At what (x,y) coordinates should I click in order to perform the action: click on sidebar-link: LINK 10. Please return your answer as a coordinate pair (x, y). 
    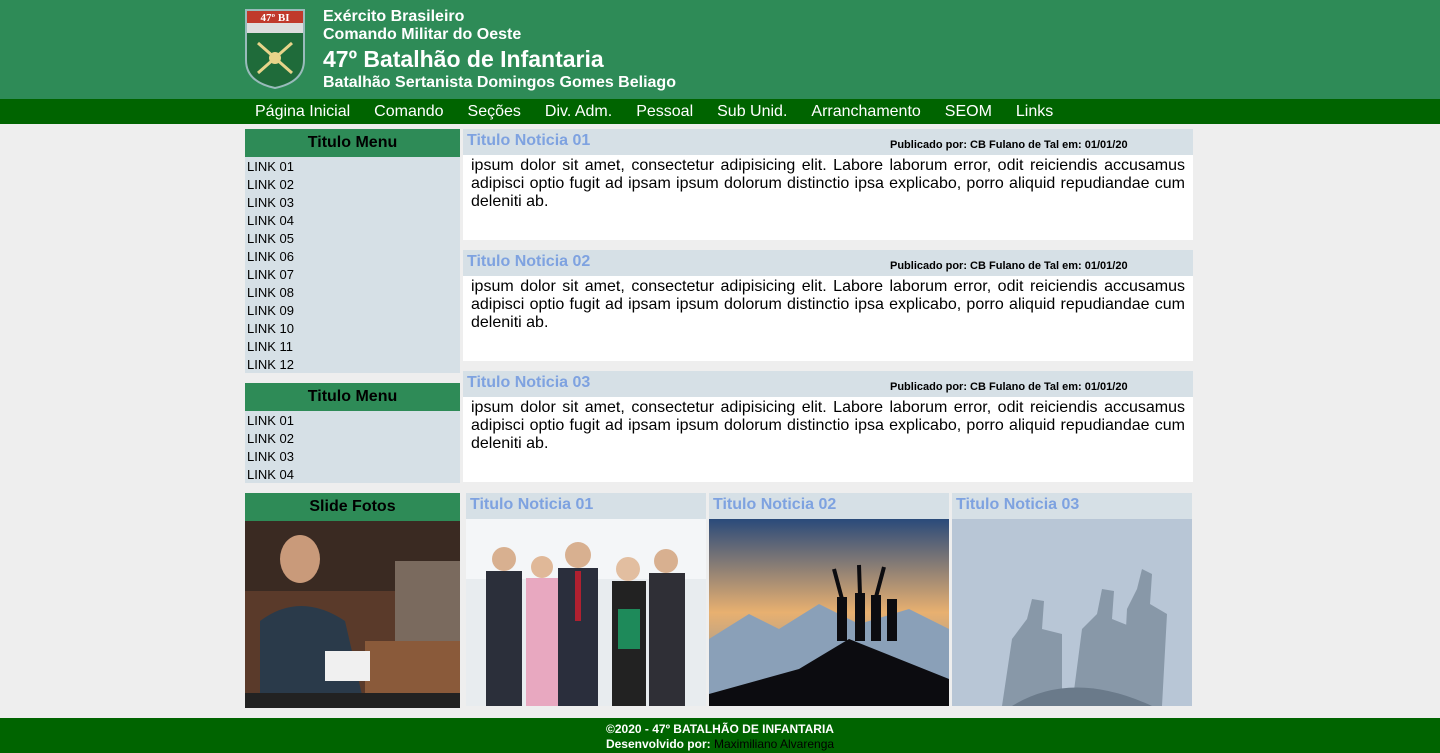
    Looking at the image, I should click on (353, 329).